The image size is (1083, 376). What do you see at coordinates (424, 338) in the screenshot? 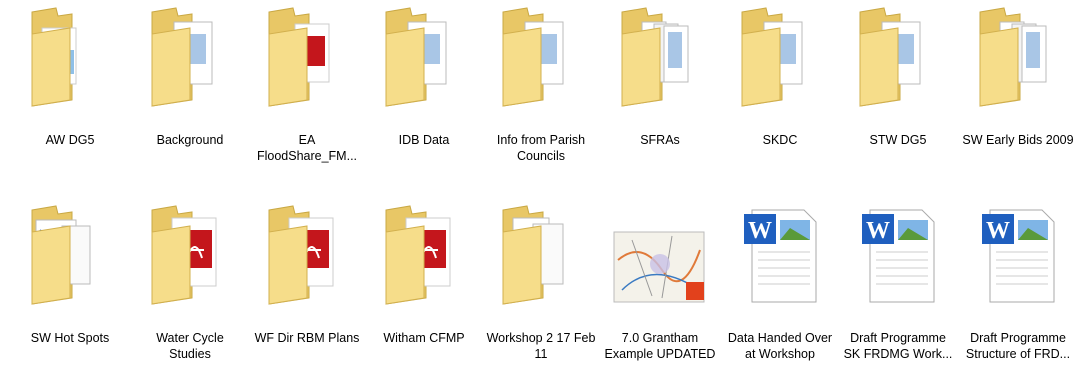
I see `item-label: Witham CFMP` at bounding box center [424, 338].